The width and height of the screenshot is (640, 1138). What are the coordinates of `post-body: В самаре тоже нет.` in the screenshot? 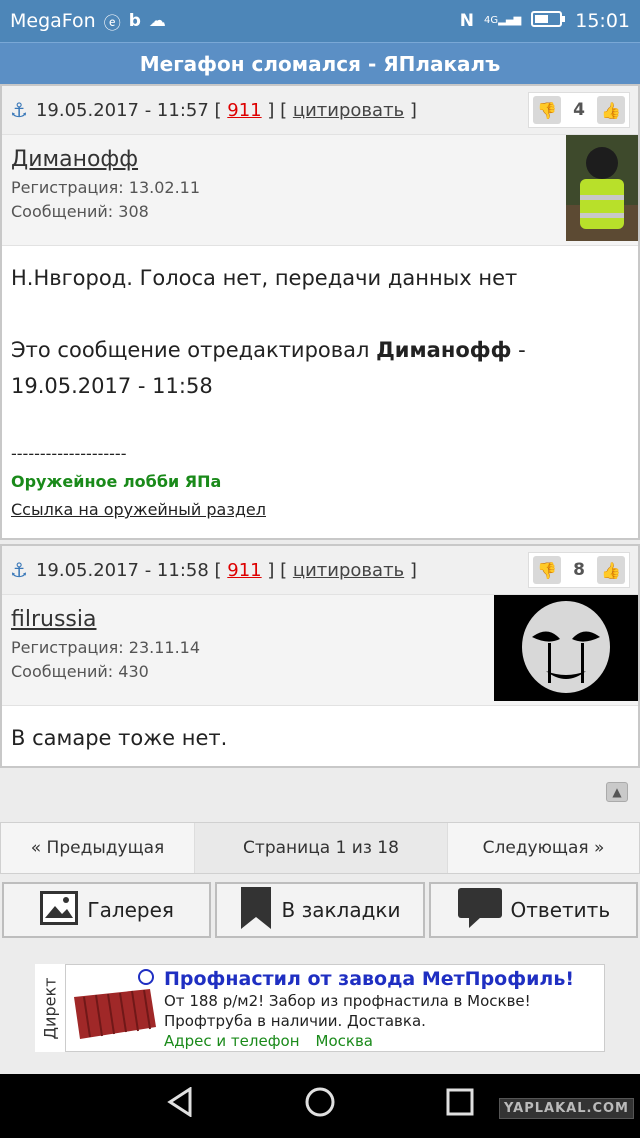 It's located at (320, 736).